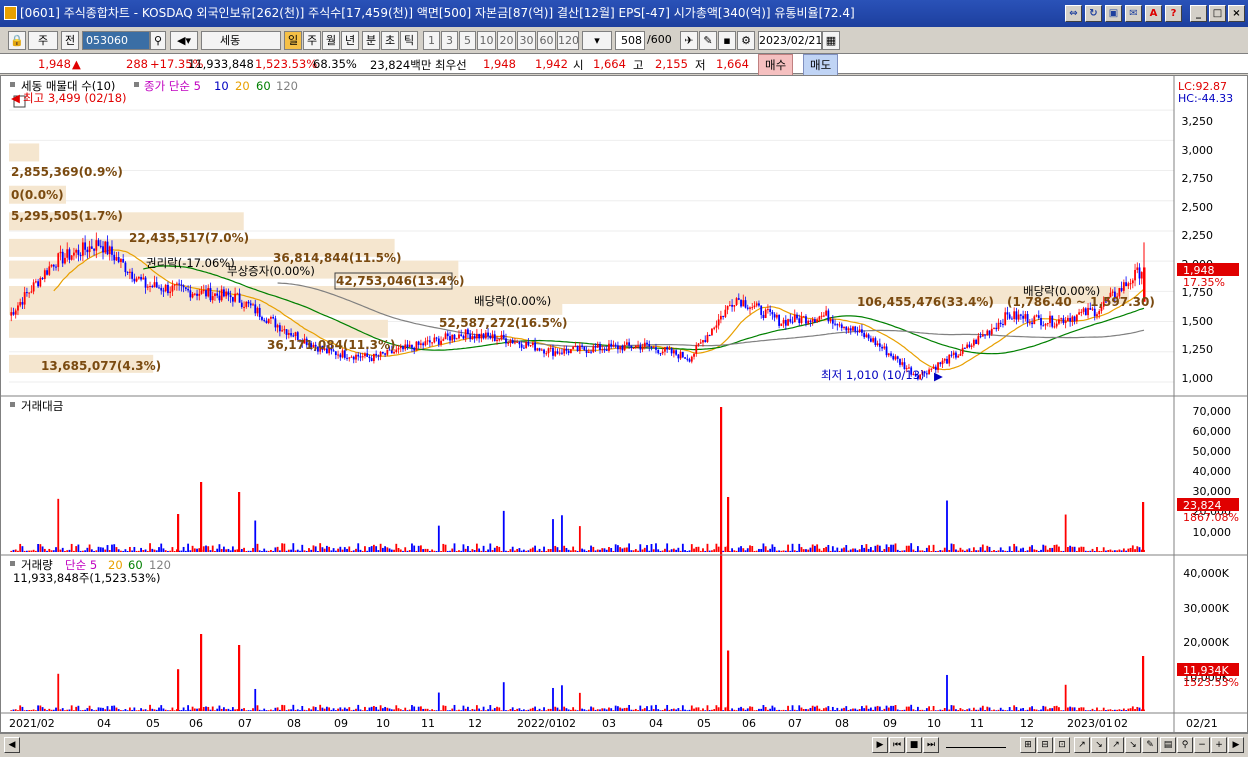 This screenshot has width=1248, height=757. Describe the element at coordinates (790, 40) in the screenshot. I see `date-input: 2023/02/21` at that location.